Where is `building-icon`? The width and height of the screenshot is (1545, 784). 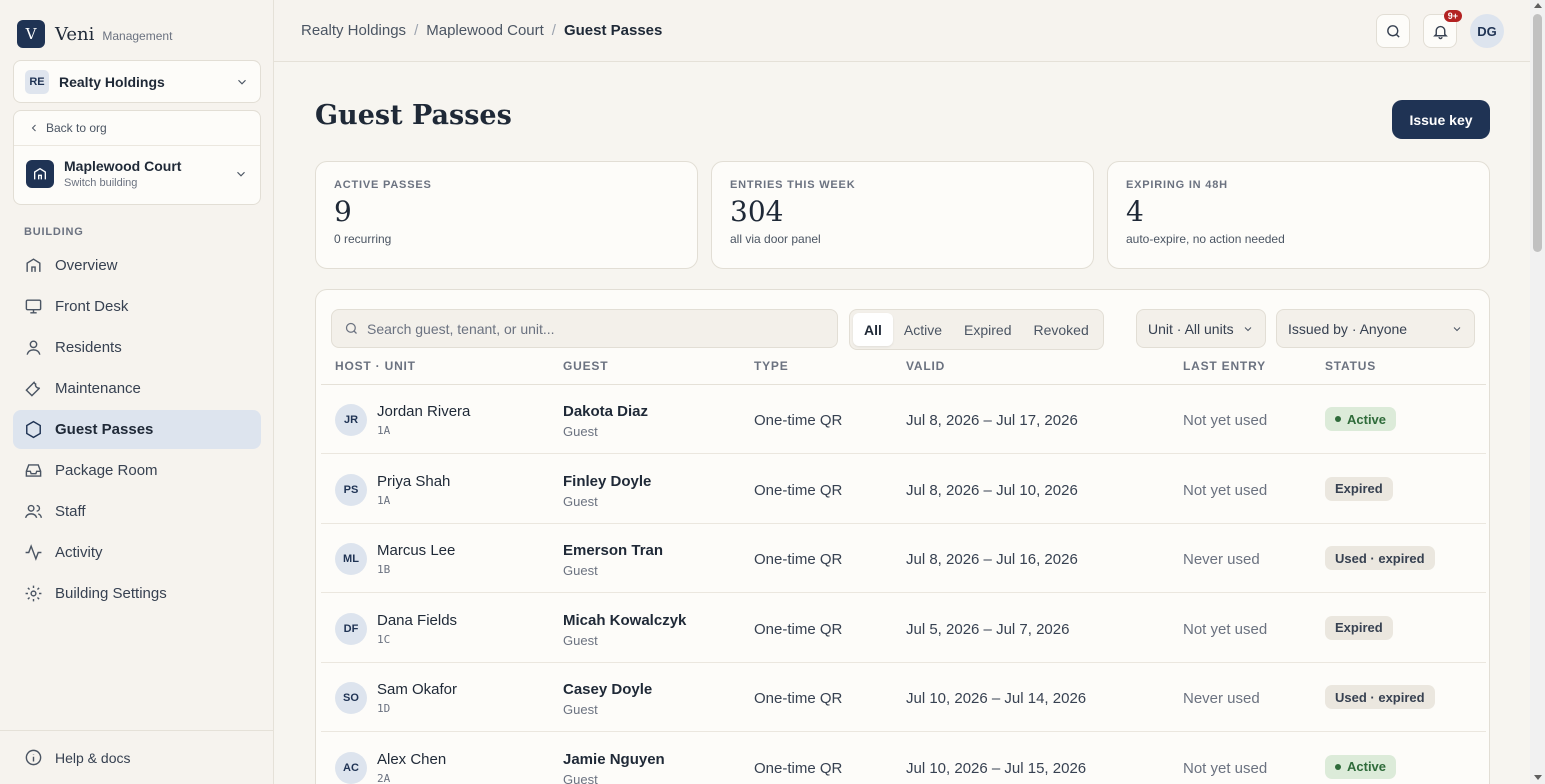
building-icon is located at coordinates (40, 173).